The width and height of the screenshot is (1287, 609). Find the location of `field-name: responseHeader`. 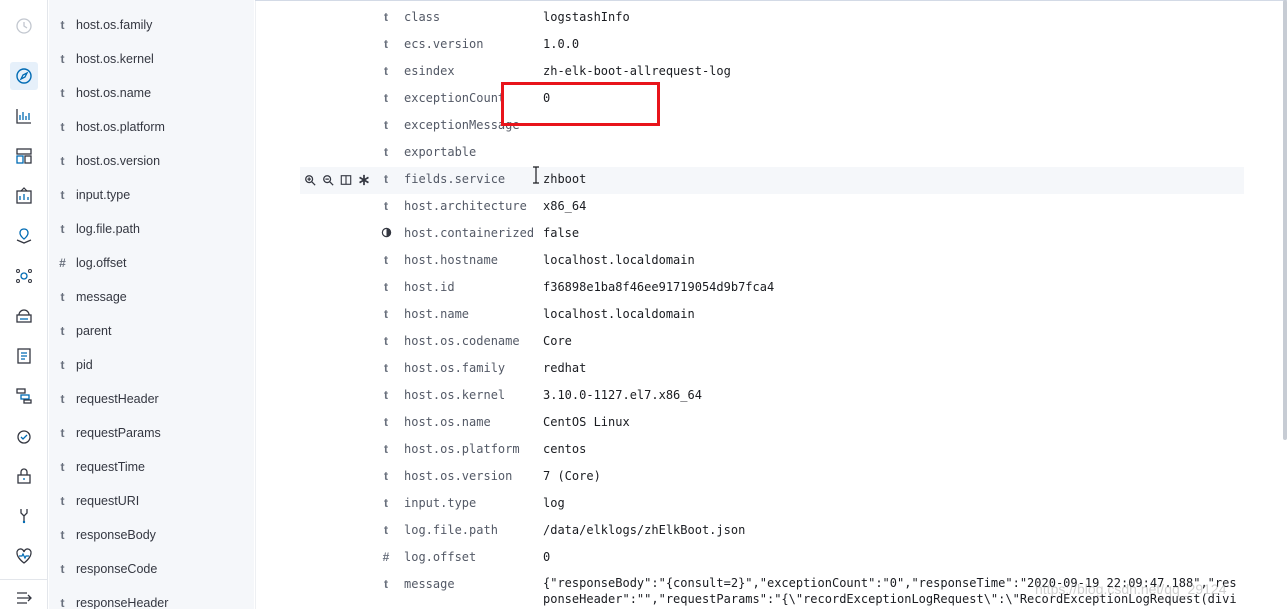

field-name: responseHeader is located at coordinates (122, 602).